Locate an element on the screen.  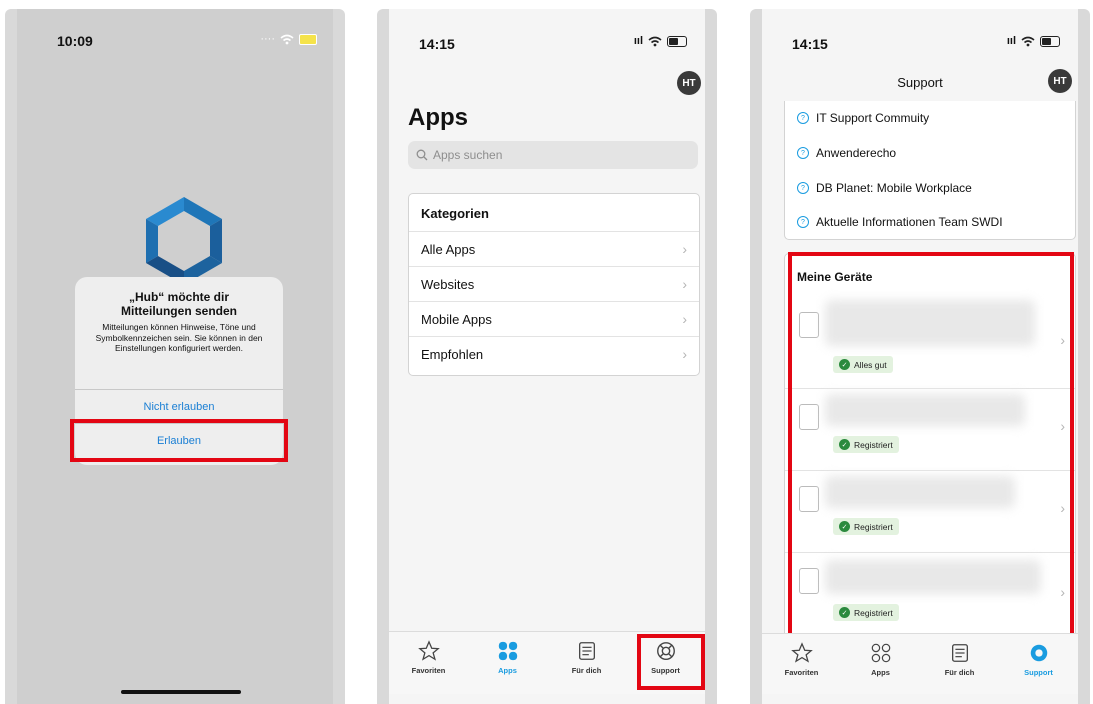
home-indicator is located at coordinates (181, 692).